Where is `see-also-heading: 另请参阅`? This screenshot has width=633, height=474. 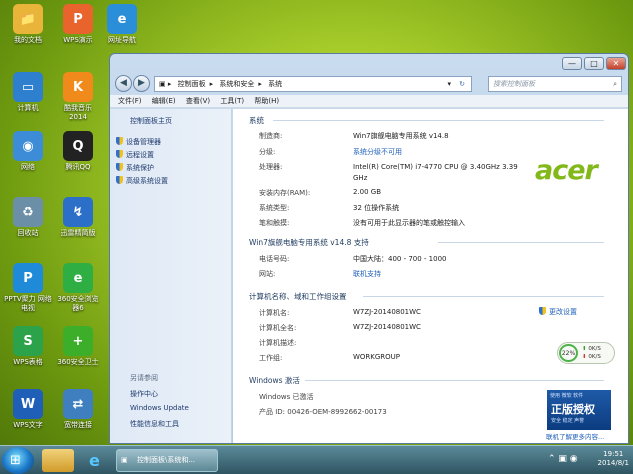 see-also-heading: 另请参阅 is located at coordinates (144, 378).